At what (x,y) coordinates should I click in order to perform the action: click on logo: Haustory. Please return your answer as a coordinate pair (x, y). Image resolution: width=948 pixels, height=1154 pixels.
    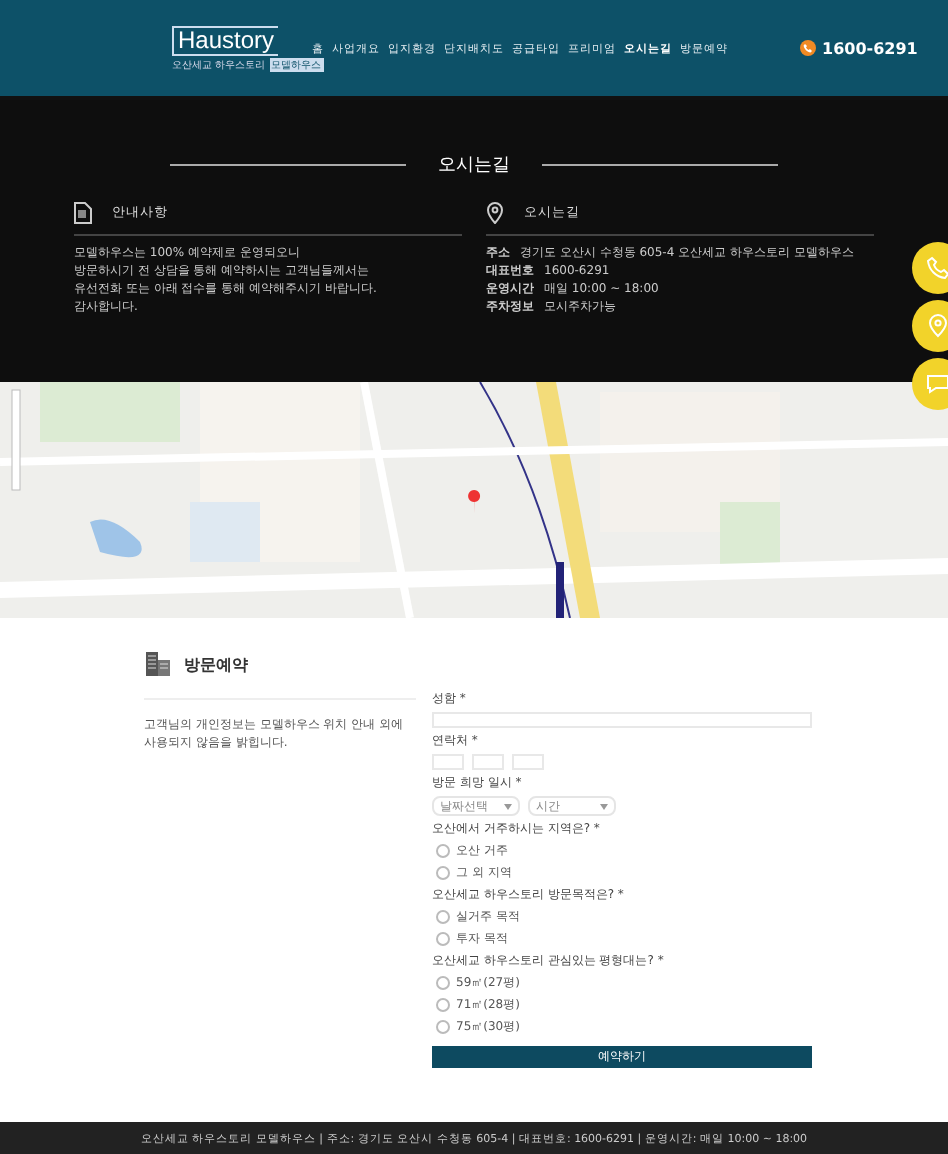
    Looking at the image, I should click on (225, 40).